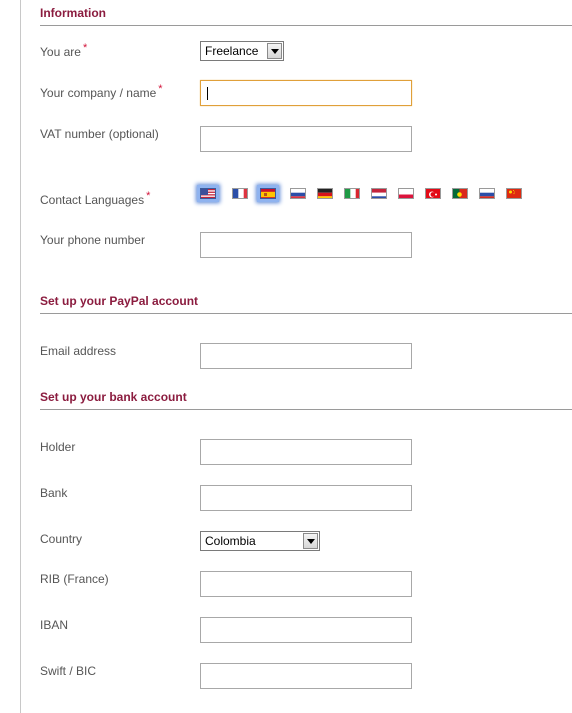  What do you see at coordinates (306, 139) in the screenshot?
I see `vat-input` at bounding box center [306, 139].